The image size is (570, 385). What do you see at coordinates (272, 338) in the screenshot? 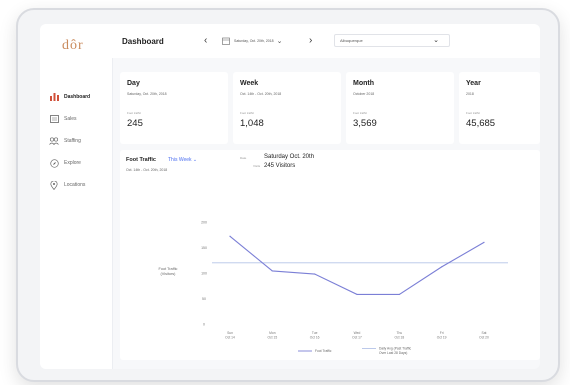
I see `x-tick-label: Oct 15` at bounding box center [272, 338].